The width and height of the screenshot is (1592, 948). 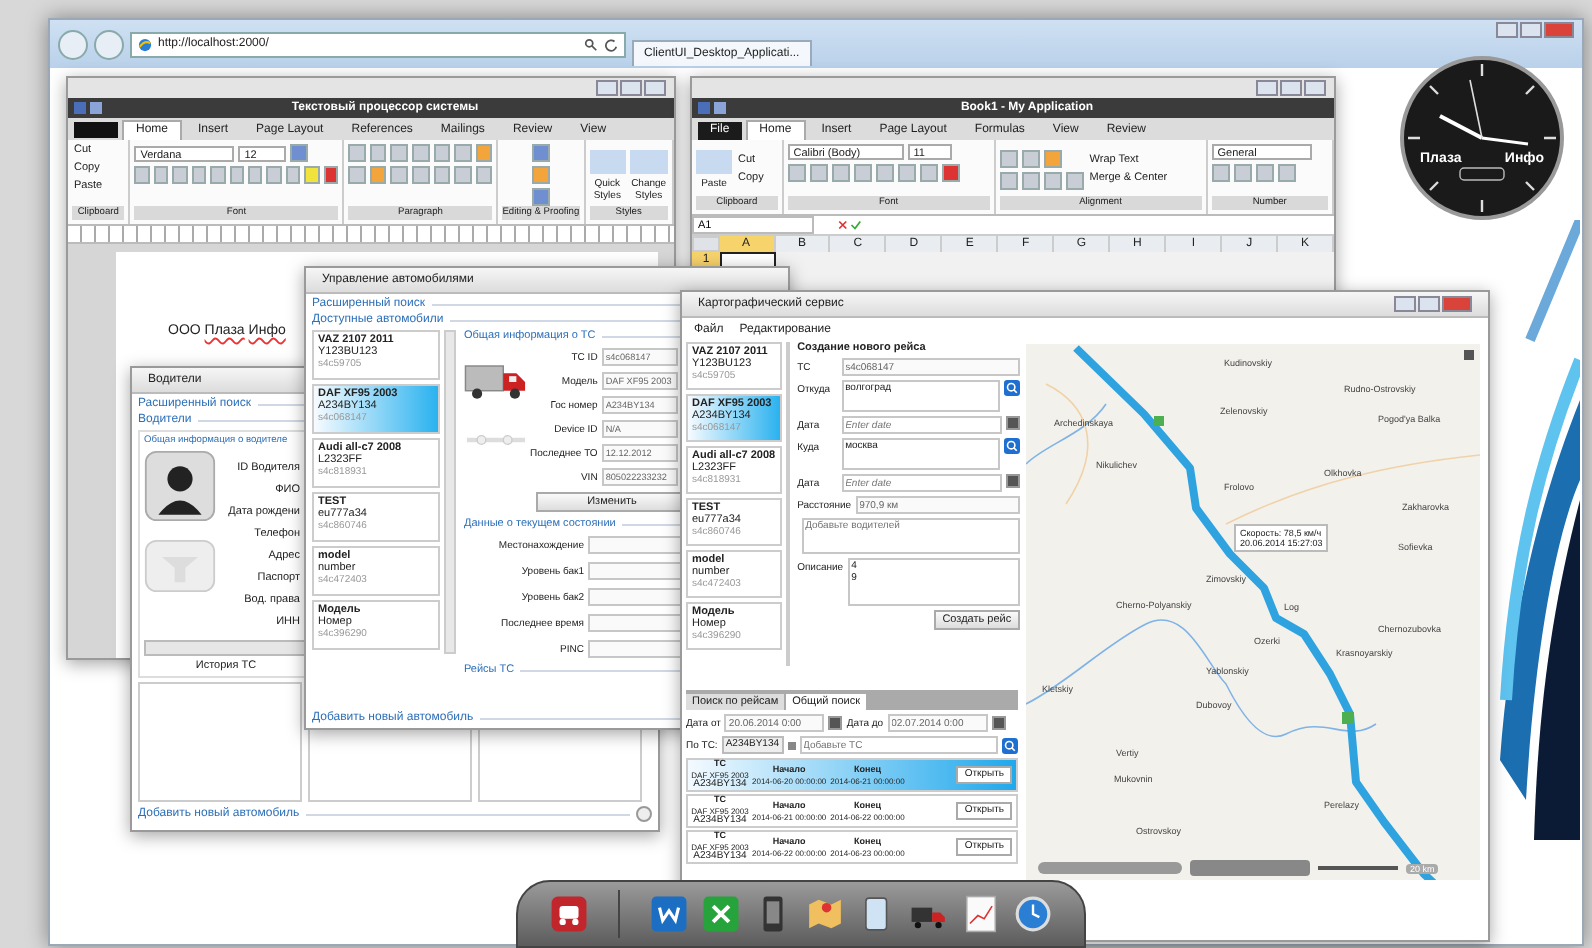 I want to click on spreadsheet-icon, so click(x=720, y=914).